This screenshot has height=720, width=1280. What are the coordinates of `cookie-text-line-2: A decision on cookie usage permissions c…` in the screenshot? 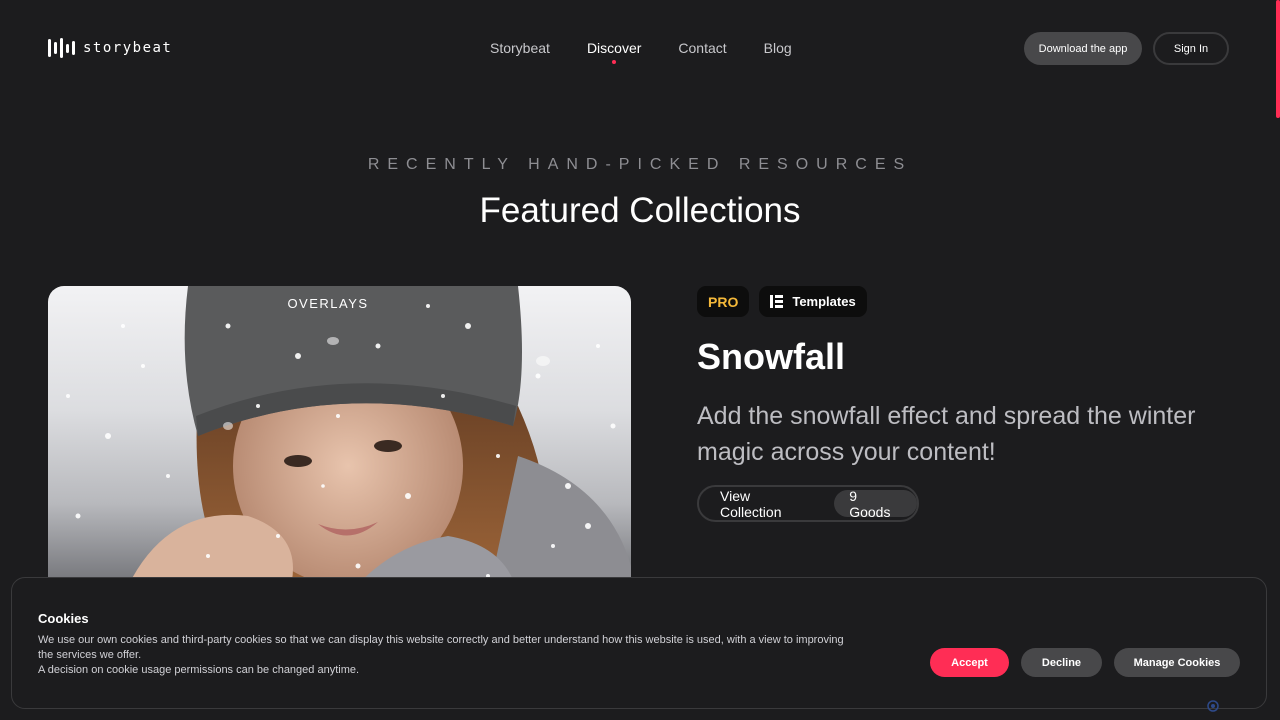 It's located at (199, 670).